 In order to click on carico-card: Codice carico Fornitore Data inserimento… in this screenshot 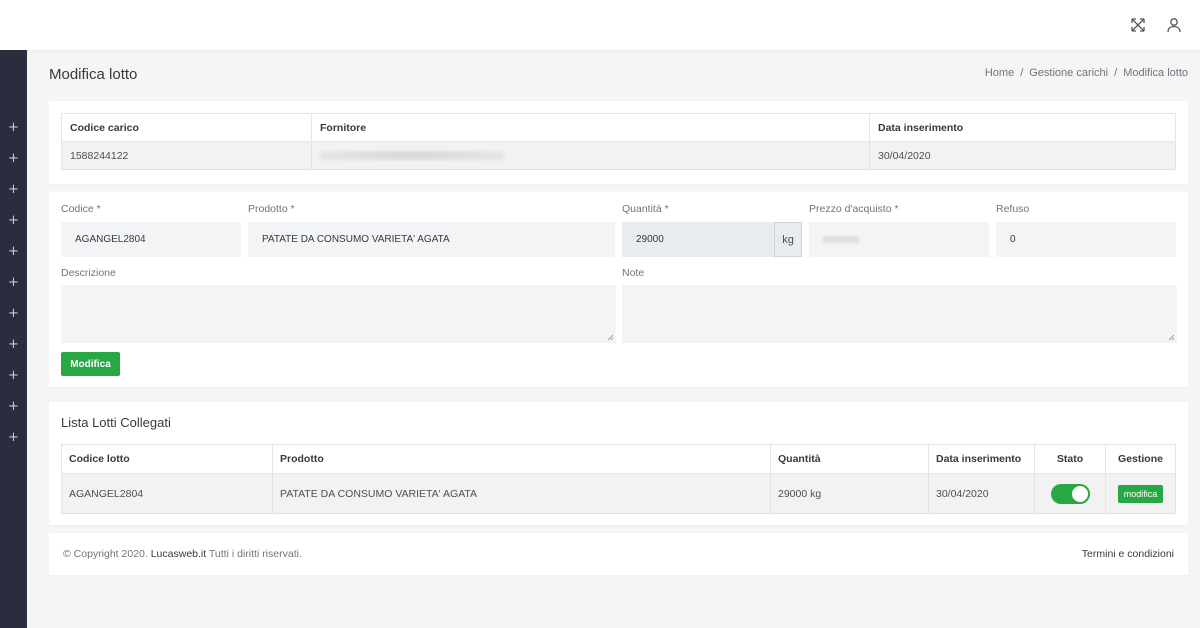, I will do `click(618, 142)`.